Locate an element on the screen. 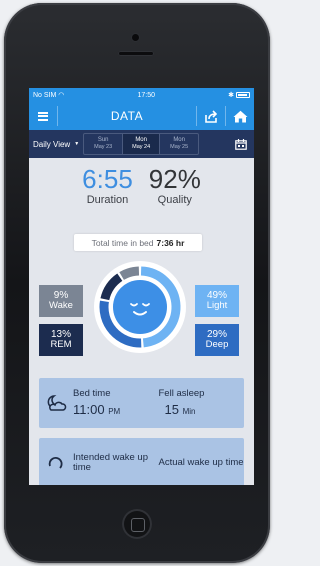 This screenshot has width=320, height=566. nav-bar: DATA is located at coordinates (141, 116).